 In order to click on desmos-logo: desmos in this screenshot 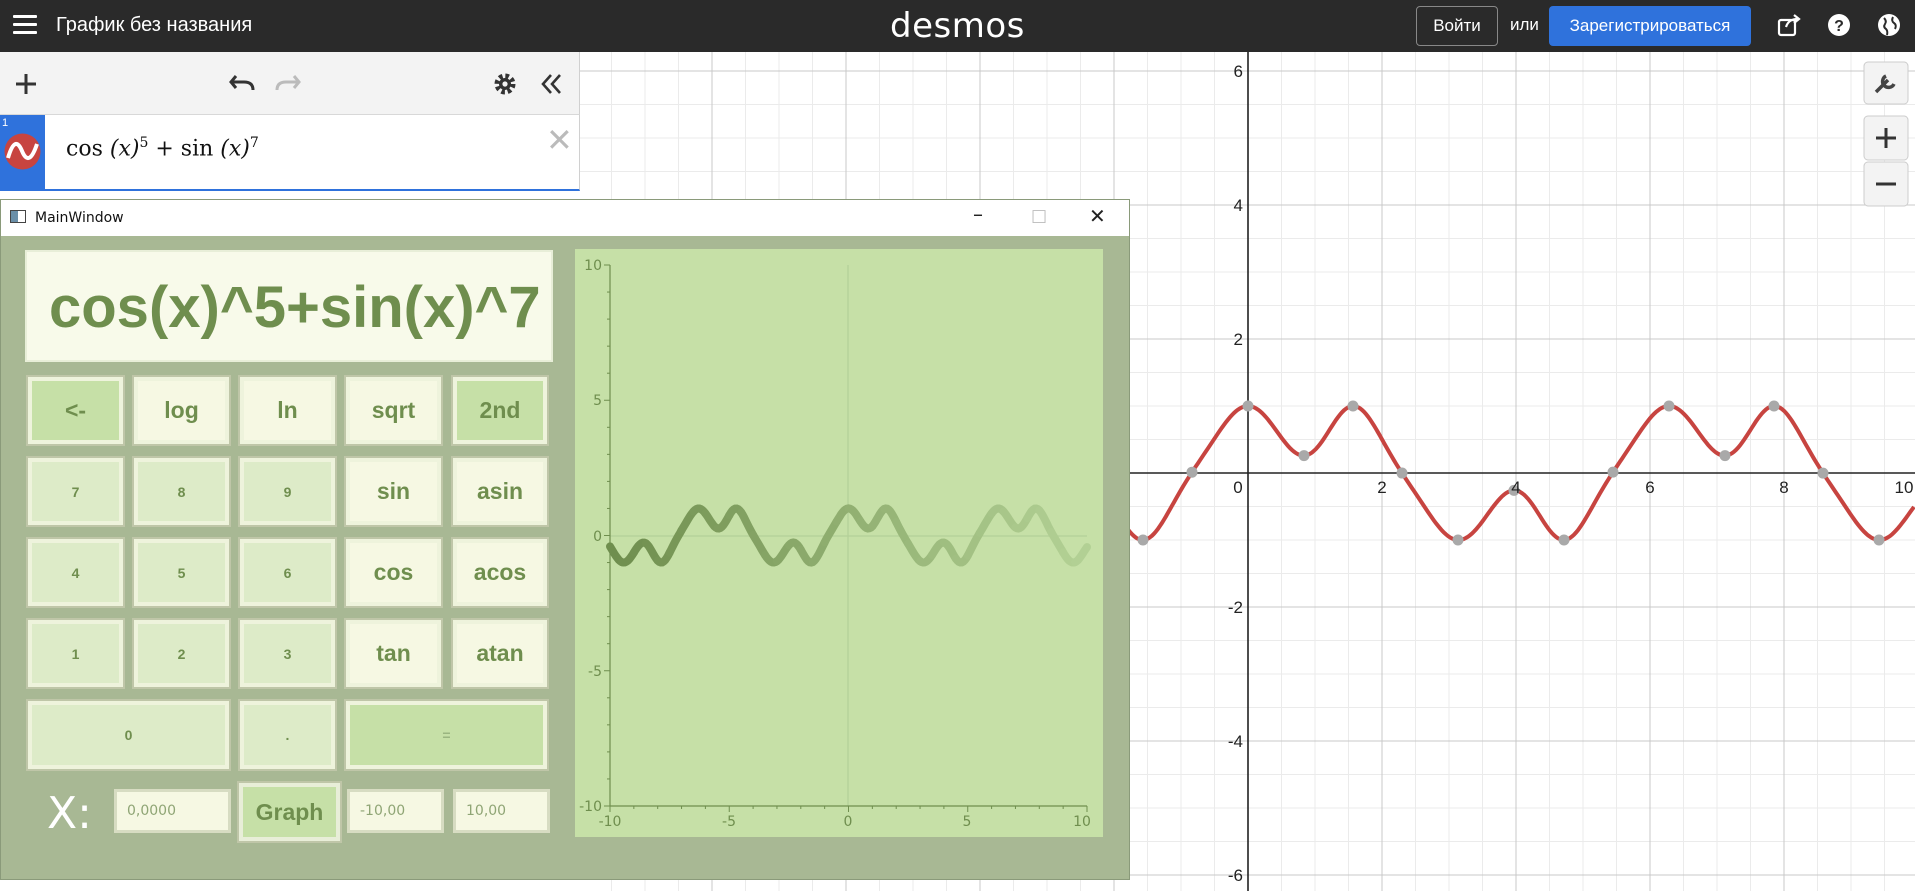, I will do `click(957, 26)`.